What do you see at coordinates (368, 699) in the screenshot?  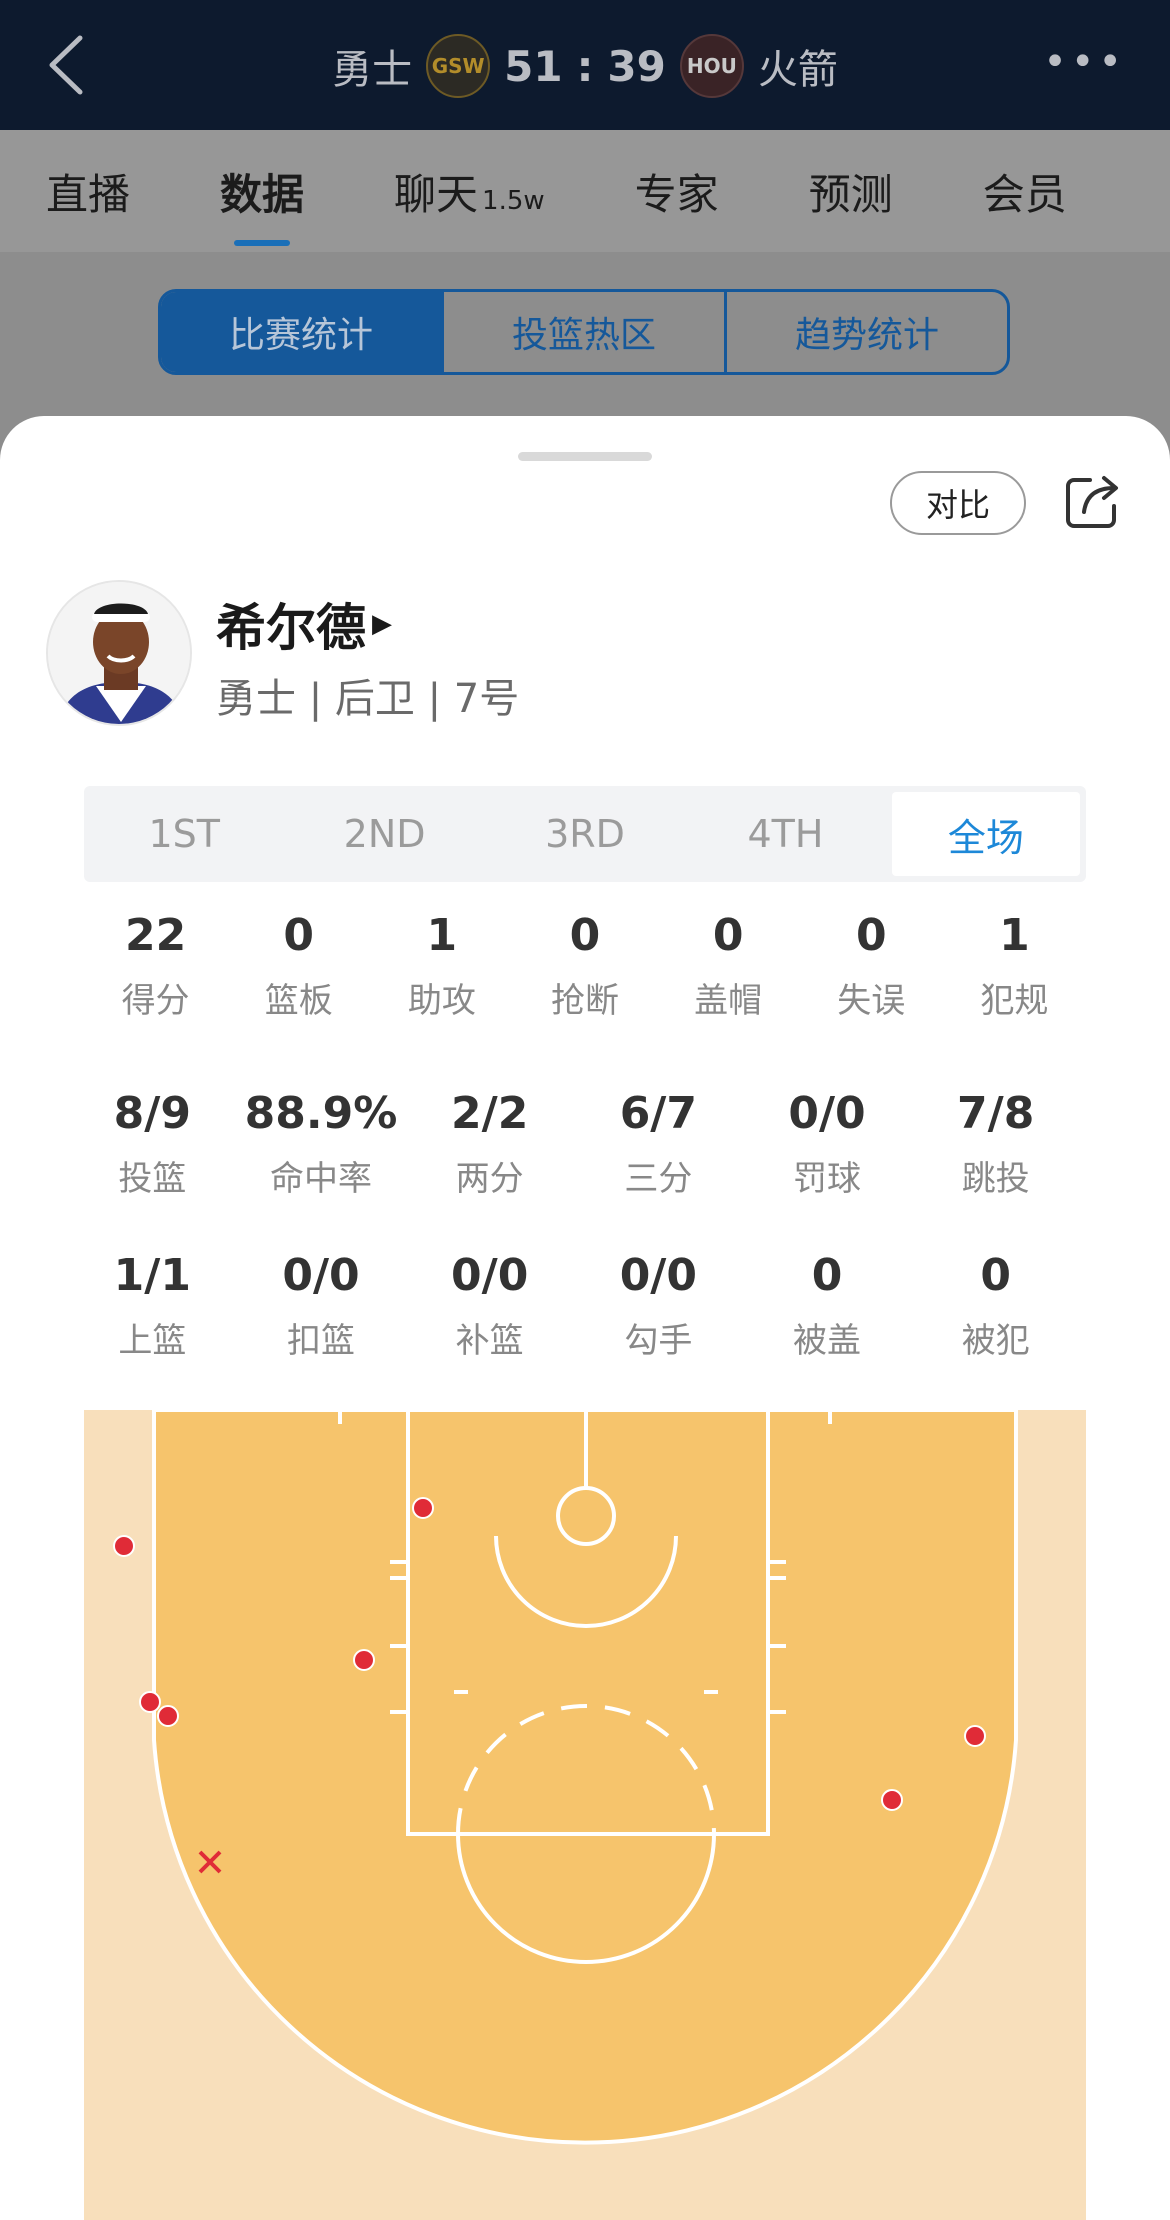 I see `player-info: 勇士 | 后卫 | 7号` at bounding box center [368, 699].